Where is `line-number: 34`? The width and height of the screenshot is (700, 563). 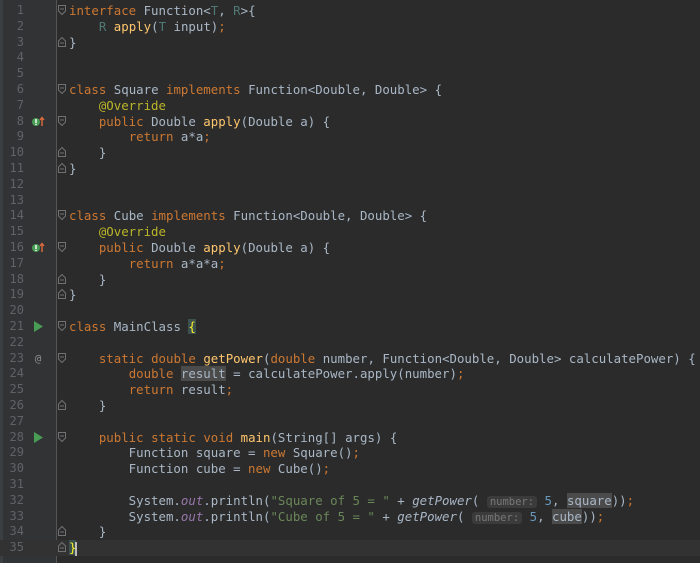 line-number: 34 is located at coordinates (16, 531).